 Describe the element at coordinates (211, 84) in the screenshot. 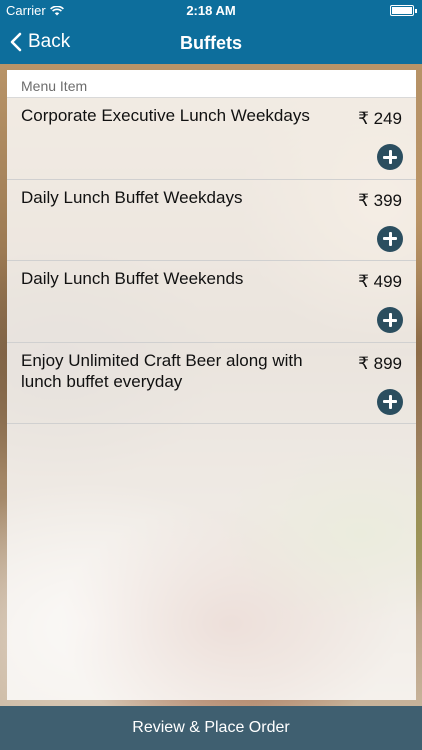

I see `section-header: Menu Item` at that location.